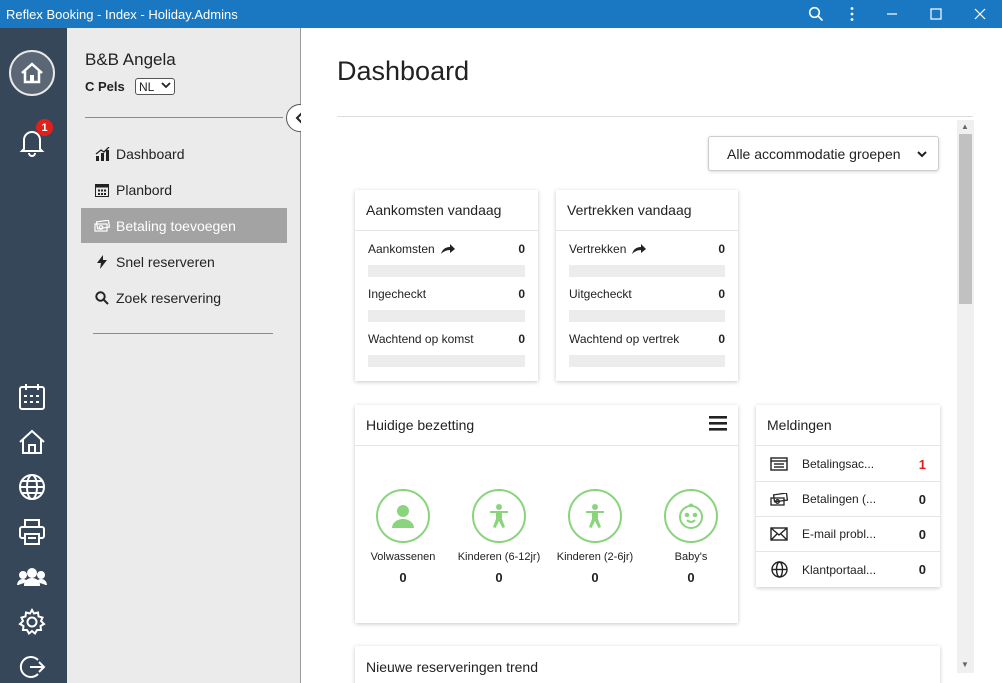 The height and width of the screenshot is (683, 1002). What do you see at coordinates (102, 262) in the screenshot?
I see `lightning-icon` at bounding box center [102, 262].